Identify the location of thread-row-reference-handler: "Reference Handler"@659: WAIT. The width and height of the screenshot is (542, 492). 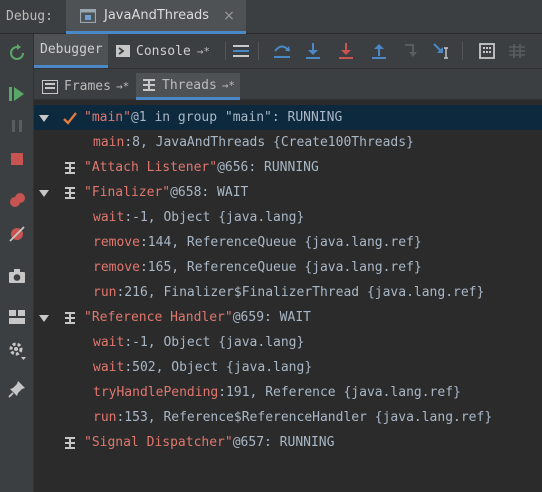
(288, 317).